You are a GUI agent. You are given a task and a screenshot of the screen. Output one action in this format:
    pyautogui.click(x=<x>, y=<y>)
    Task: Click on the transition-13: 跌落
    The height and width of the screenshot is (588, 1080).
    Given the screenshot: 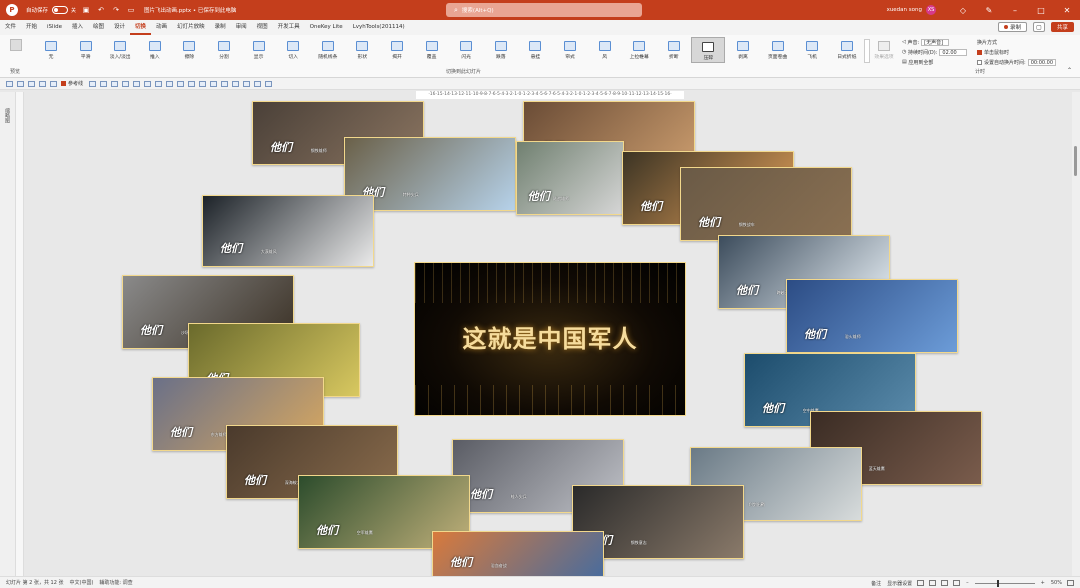 What is the action you would take?
    pyautogui.click(x=501, y=50)
    